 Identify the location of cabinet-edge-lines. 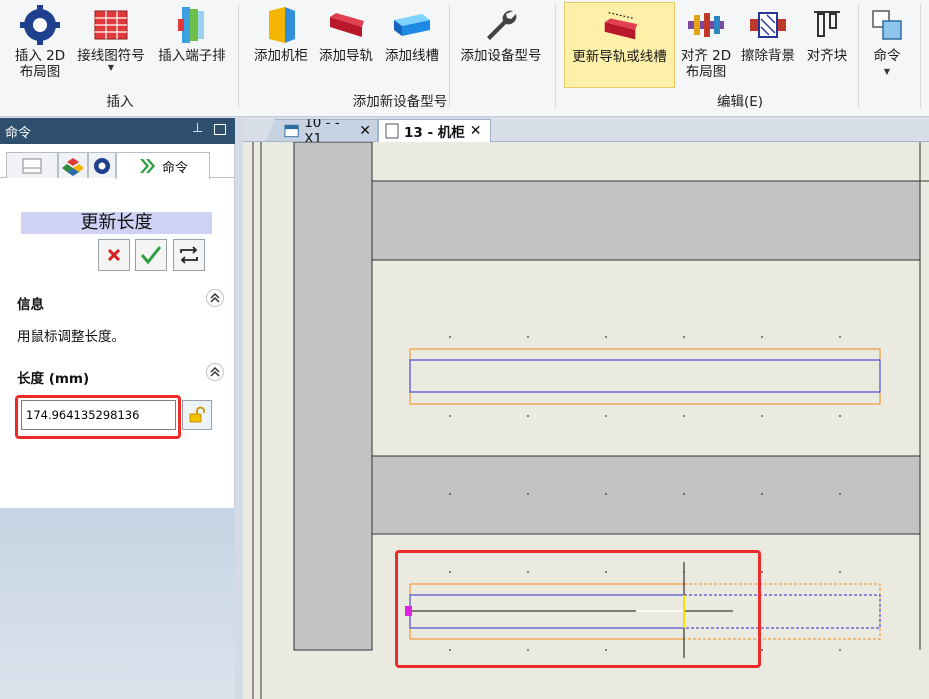
(257, 420).